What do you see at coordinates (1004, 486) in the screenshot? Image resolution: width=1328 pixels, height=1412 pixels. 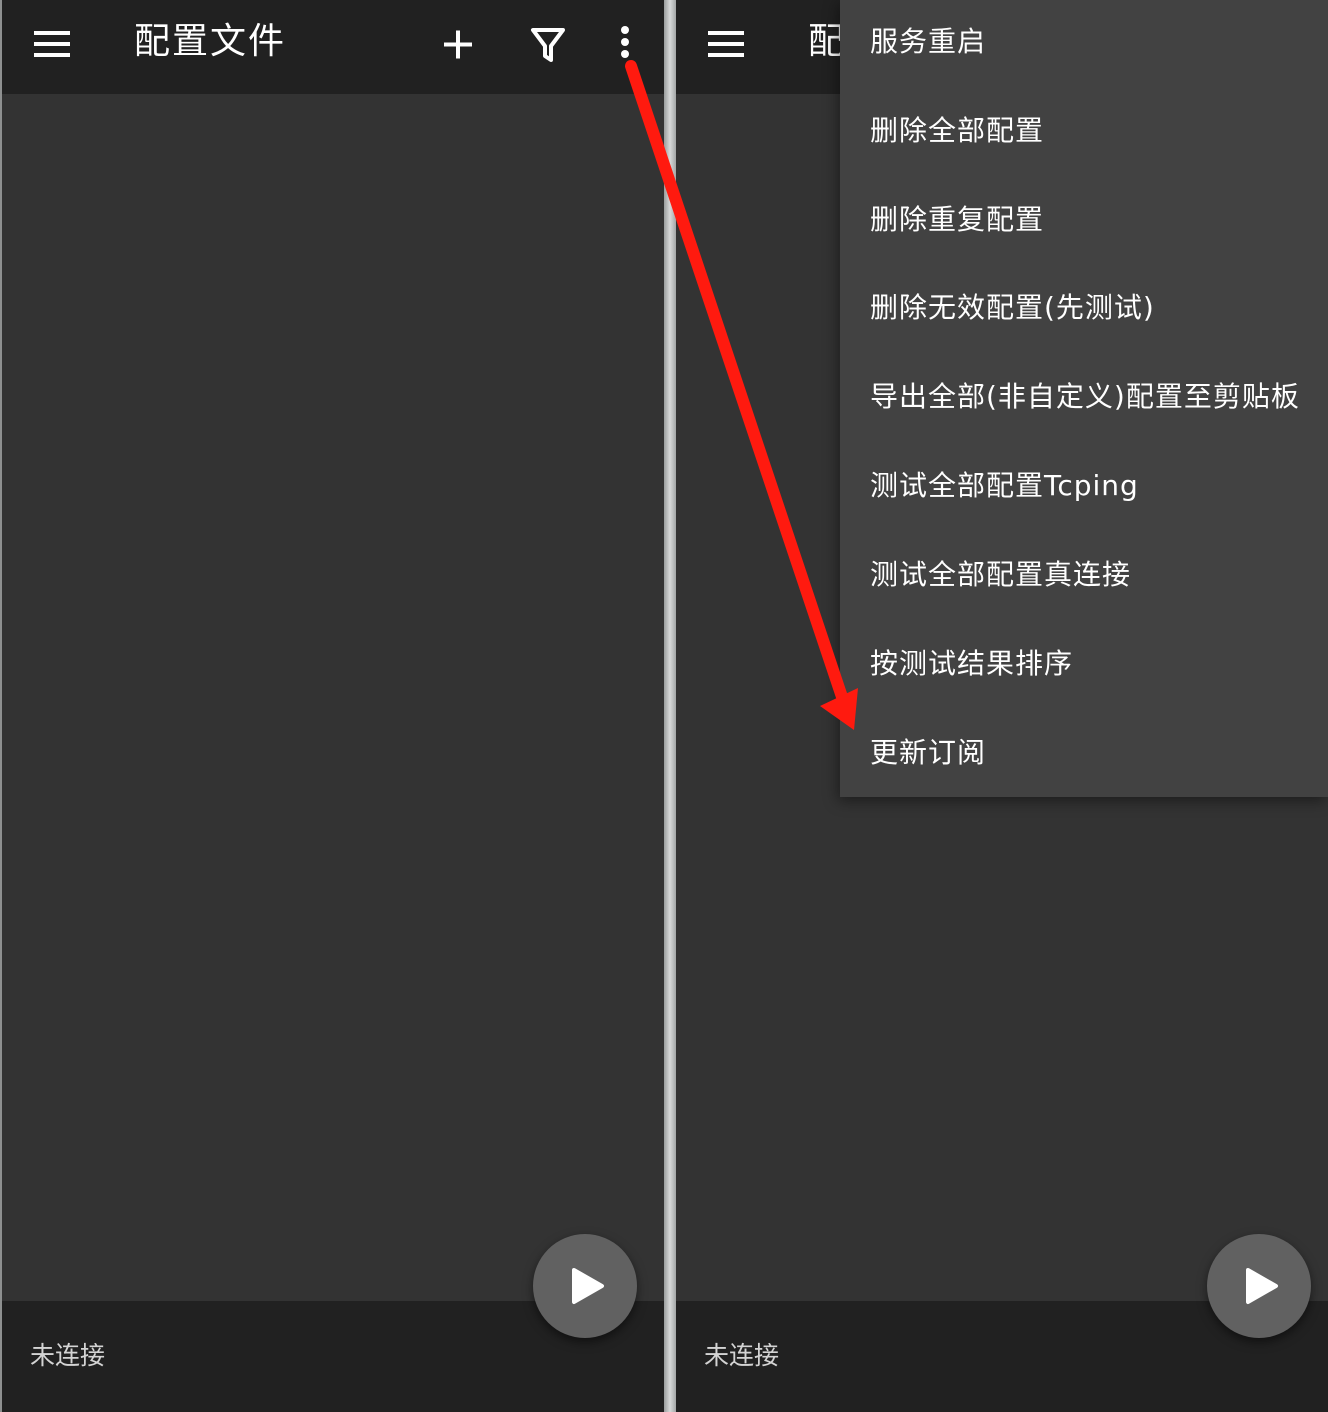 I see `menu-item-test-tcping: 测试全部配置Tcping` at bounding box center [1004, 486].